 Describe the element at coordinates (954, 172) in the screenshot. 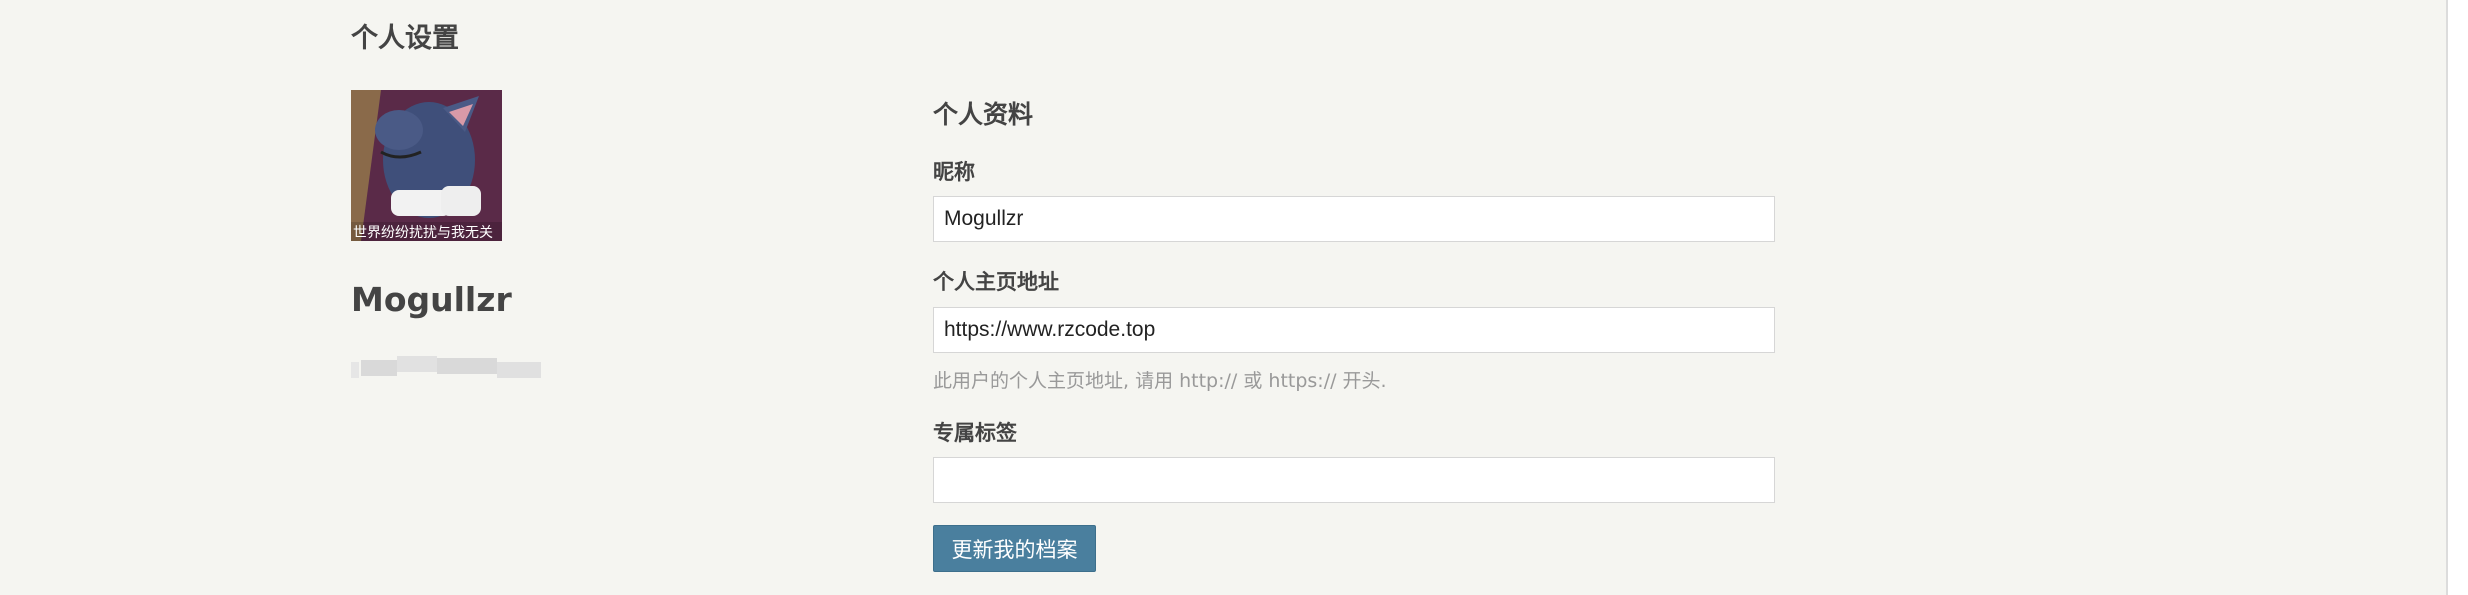

I see `nickname-label: 昵称` at that location.